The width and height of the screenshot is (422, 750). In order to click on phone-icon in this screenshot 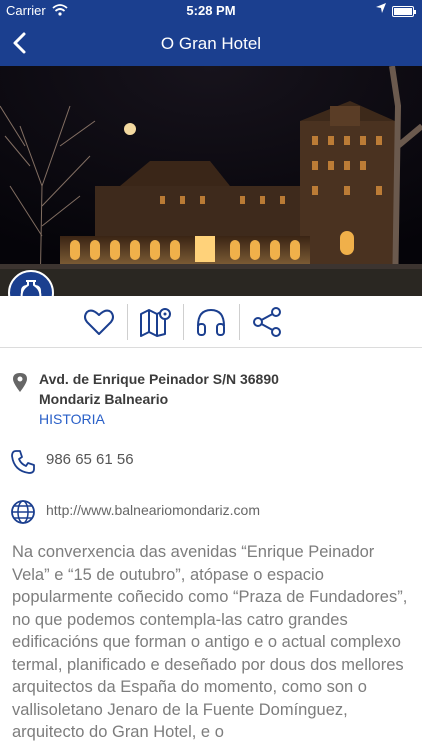, I will do `click(22, 461)`.